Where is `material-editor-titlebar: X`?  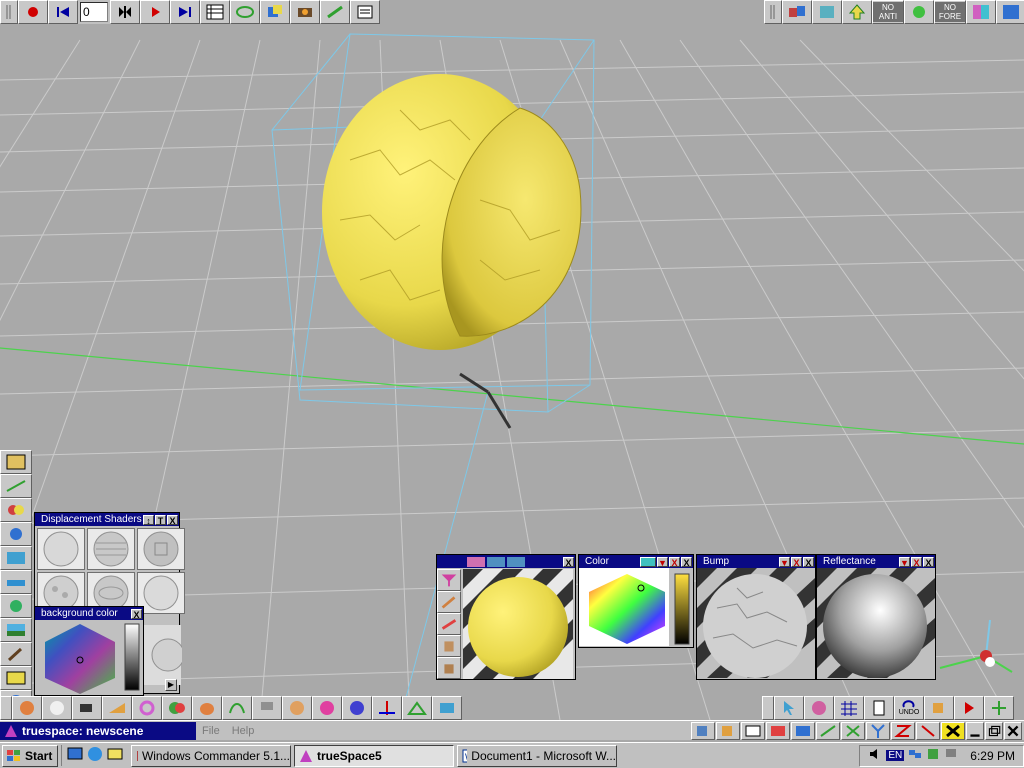 material-editor-titlebar: X is located at coordinates (506, 561).